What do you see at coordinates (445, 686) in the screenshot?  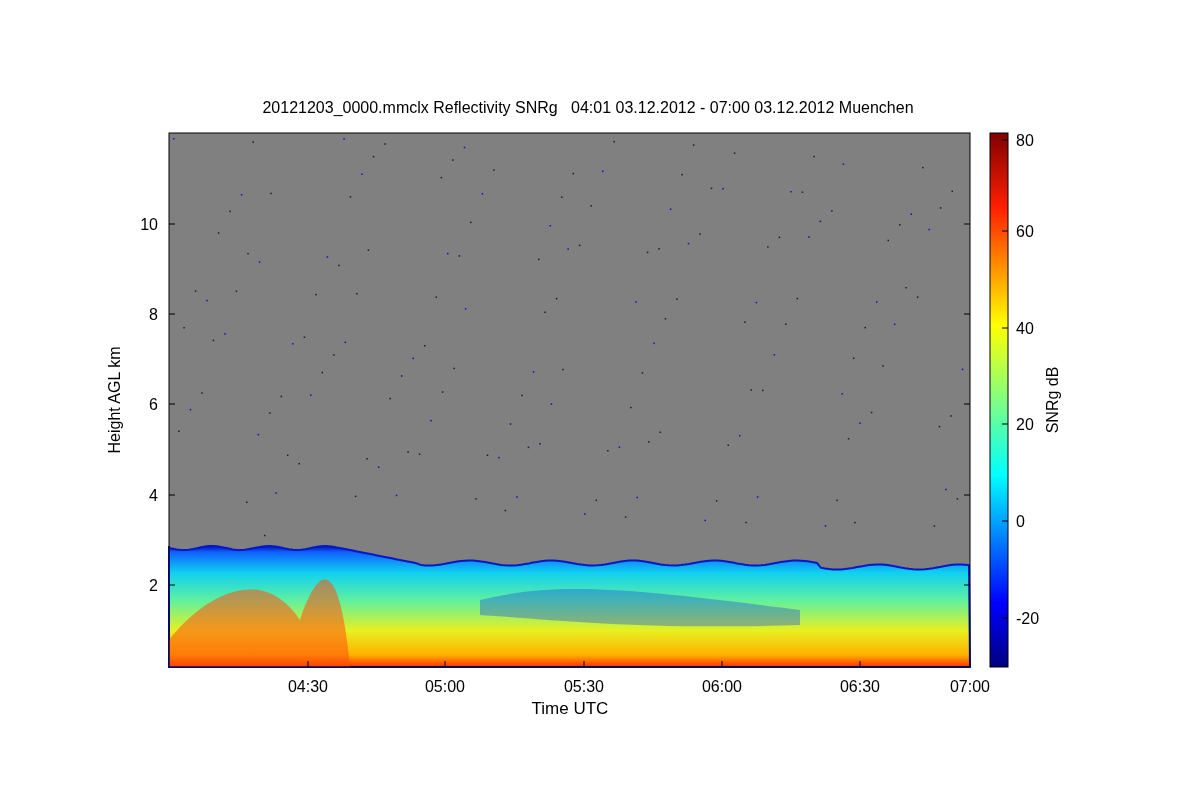 I see `x-tick-label: 05:00` at bounding box center [445, 686].